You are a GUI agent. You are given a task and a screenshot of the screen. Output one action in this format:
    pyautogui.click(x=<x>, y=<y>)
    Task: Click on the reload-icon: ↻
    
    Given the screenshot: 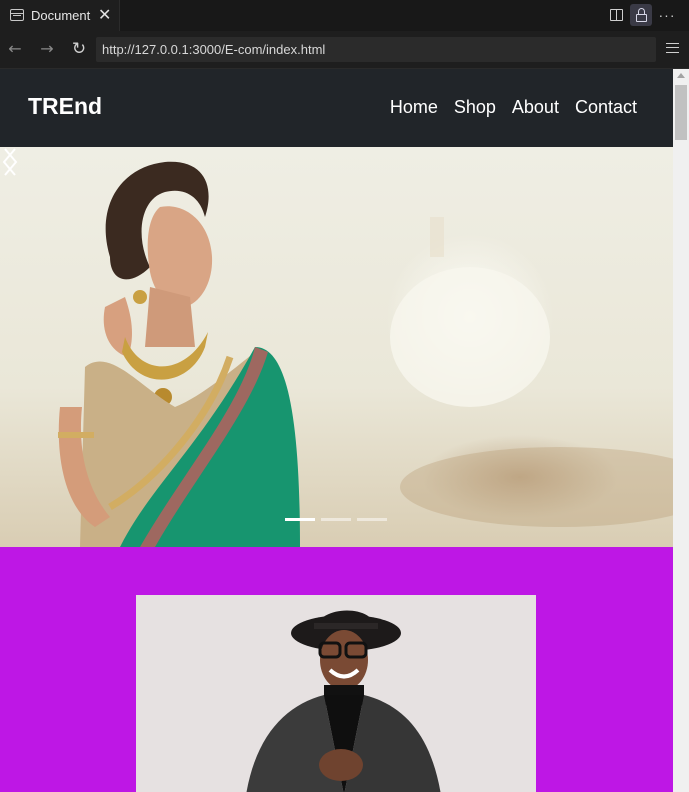 What is the action you would take?
    pyautogui.click(x=79, y=49)
    